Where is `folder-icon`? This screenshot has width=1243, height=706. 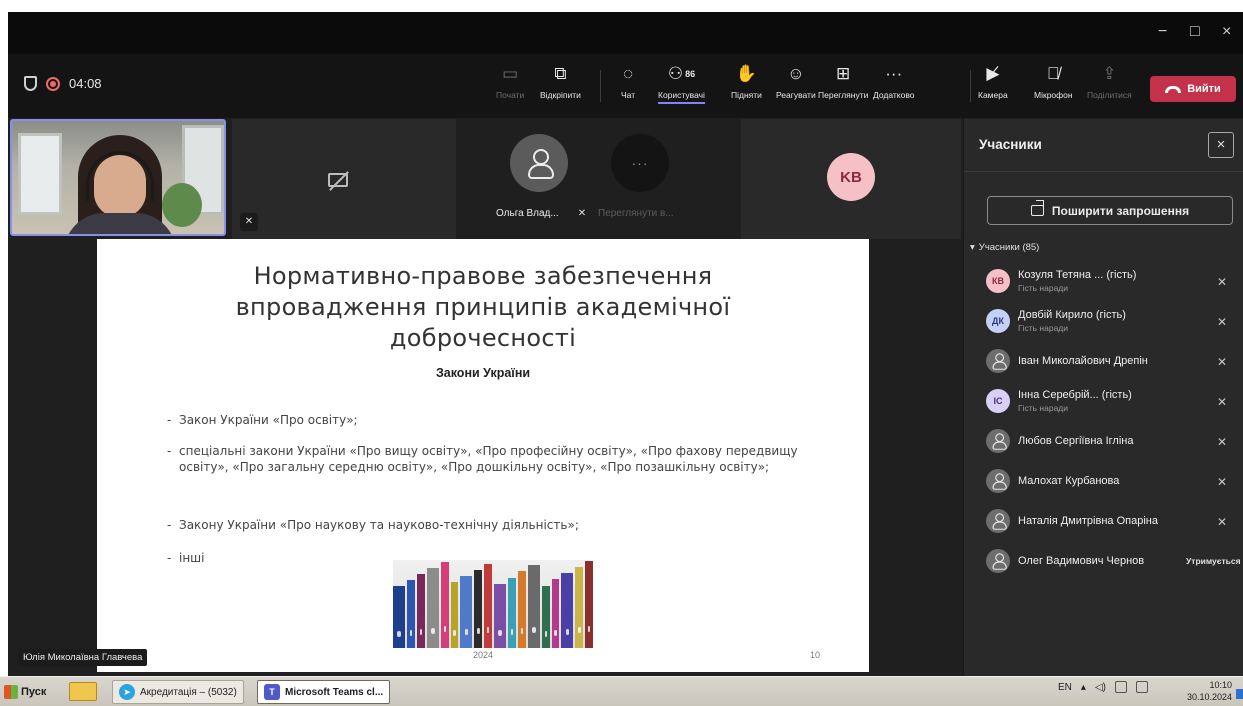
folder-icon is located at coordinates (83, 691).